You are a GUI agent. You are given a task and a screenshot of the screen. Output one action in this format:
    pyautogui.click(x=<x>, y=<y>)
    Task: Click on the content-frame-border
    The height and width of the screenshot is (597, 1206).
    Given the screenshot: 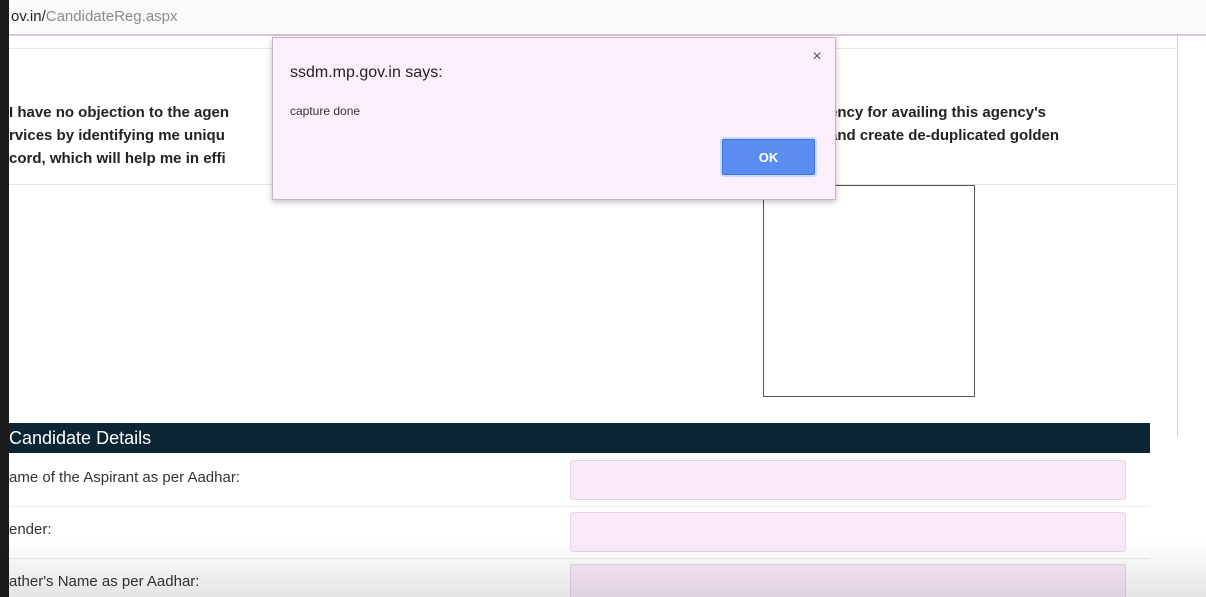 What is the action you would take?
    pyautogui.click(x=1177, y=236)
    